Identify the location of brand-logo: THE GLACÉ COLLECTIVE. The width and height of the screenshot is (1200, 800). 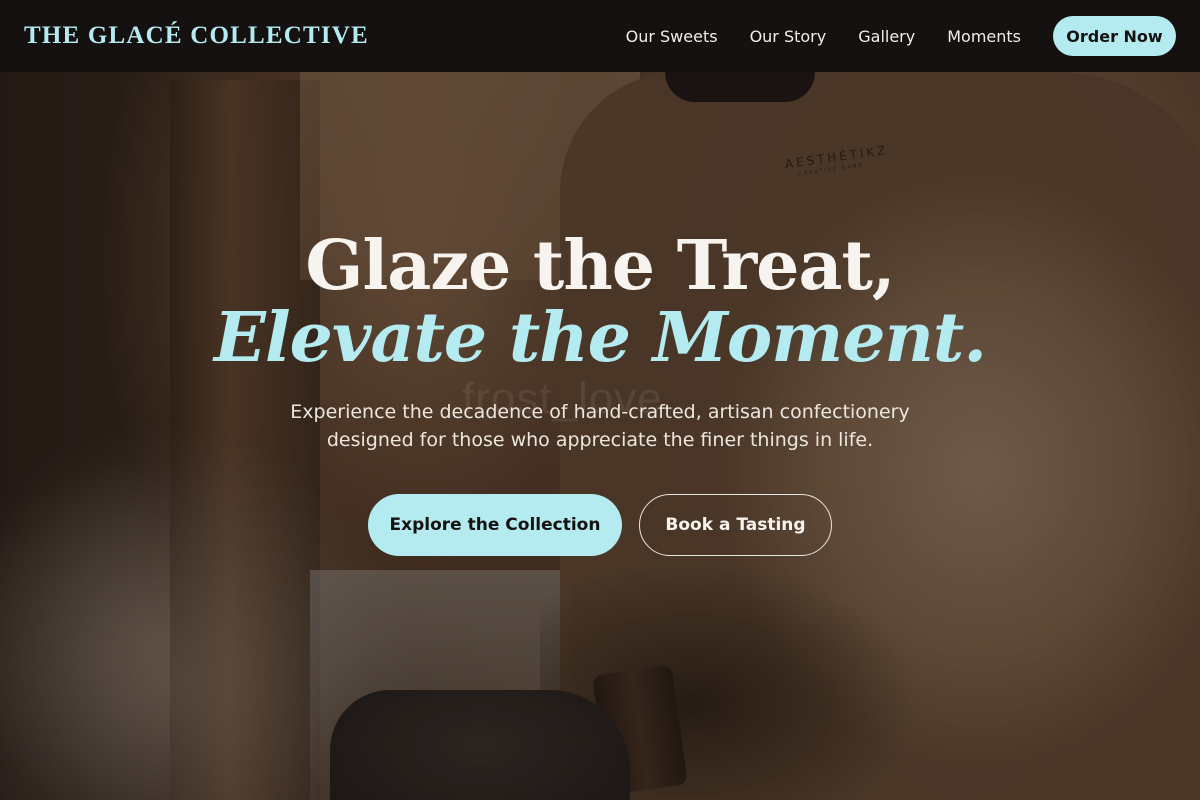
(196, 36).